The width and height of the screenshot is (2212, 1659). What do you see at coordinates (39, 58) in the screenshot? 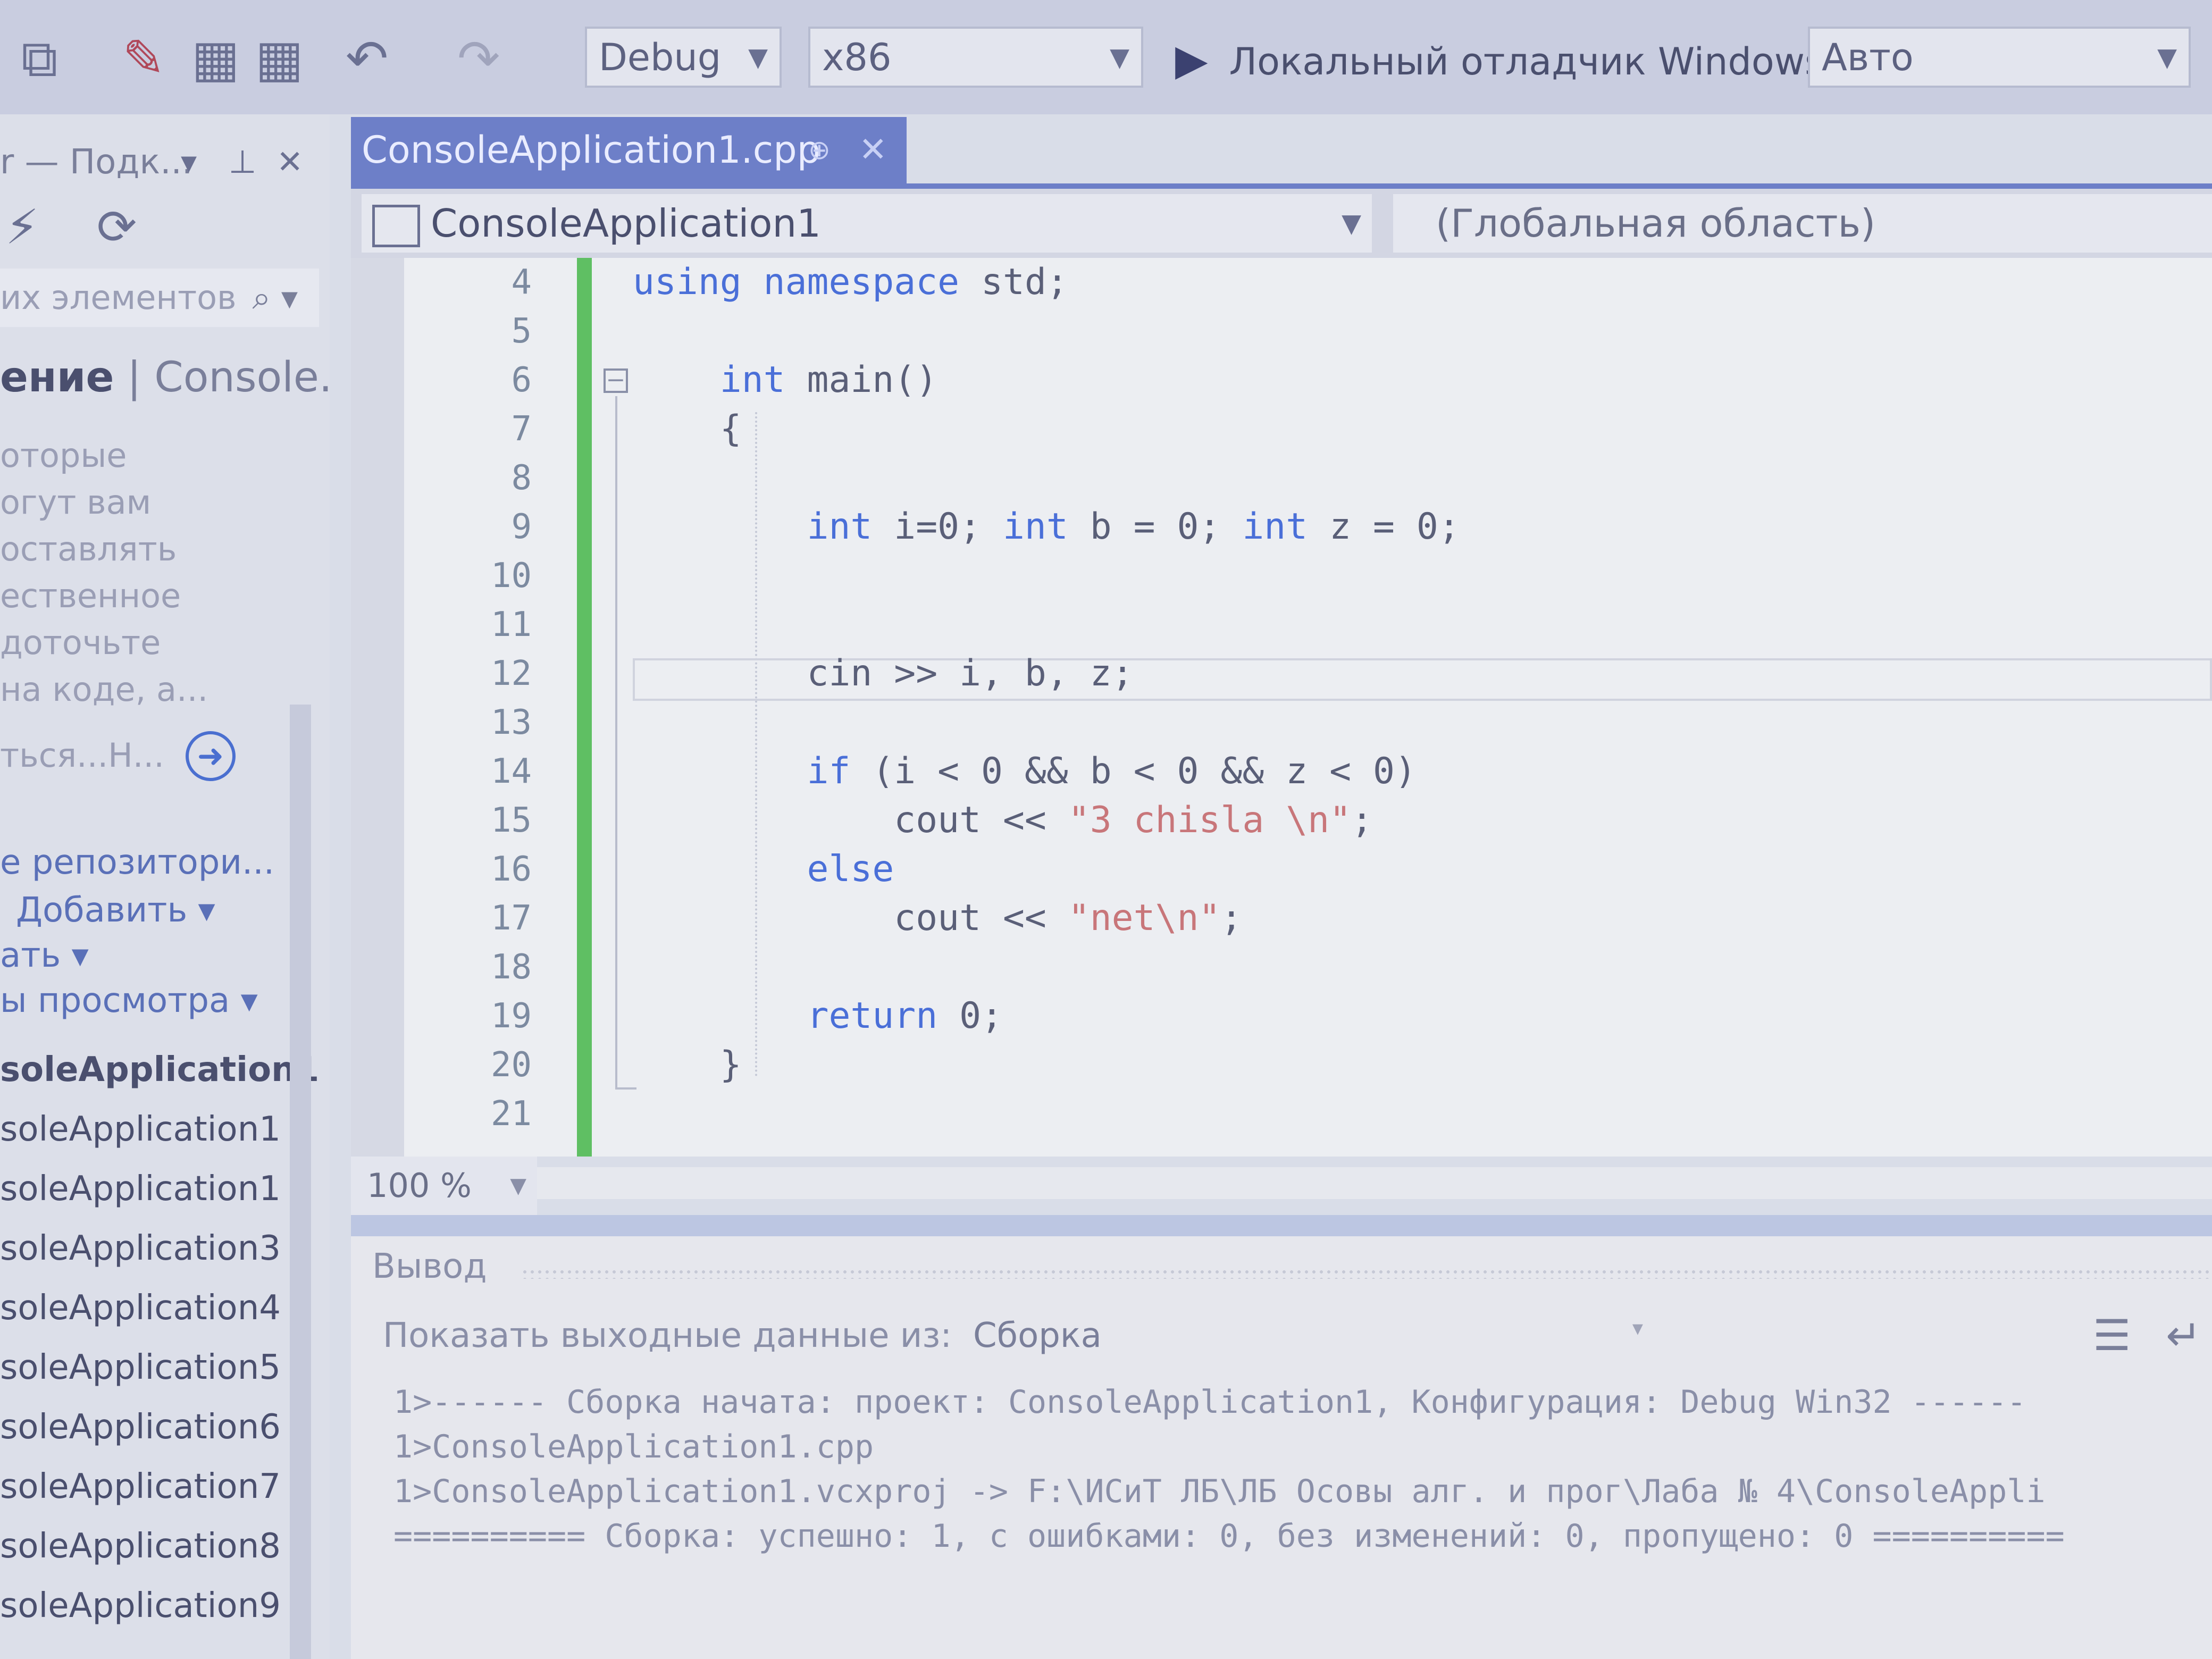
I see `new-project-icon: ⧉` at bounding box center [39, 58].